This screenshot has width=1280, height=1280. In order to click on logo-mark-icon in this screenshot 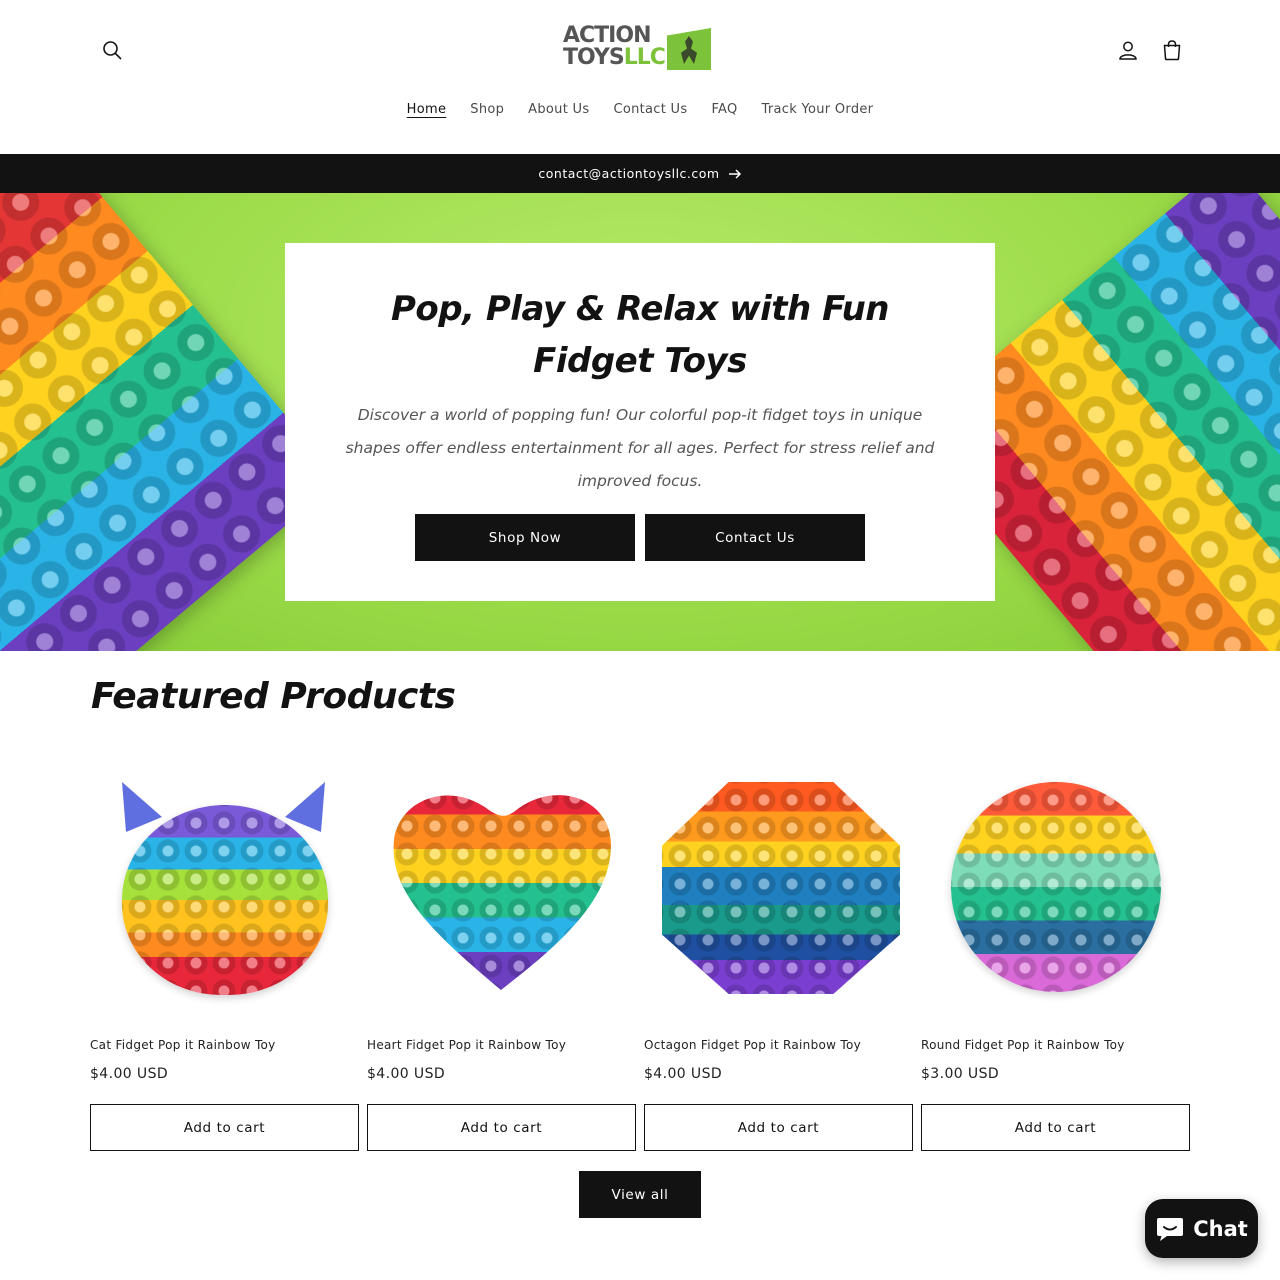, I will do `click(689, 49)`.